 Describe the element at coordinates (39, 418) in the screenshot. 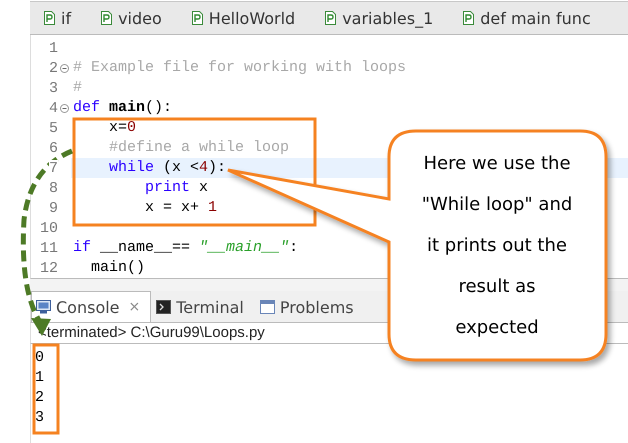

I see `console-output-line: 3` at that location.